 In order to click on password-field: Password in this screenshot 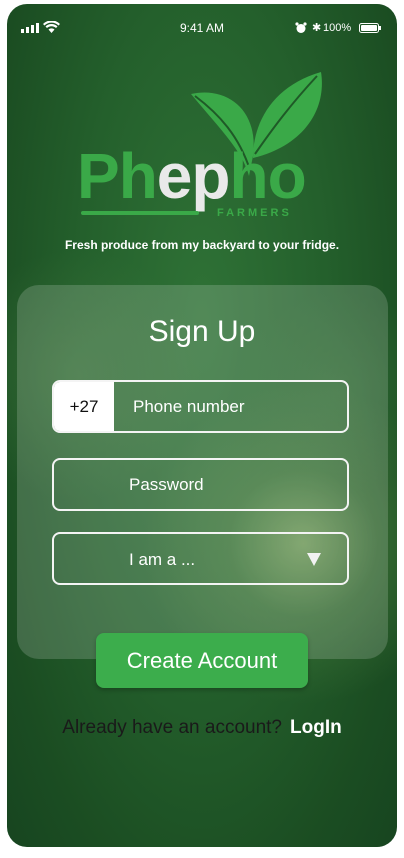, I will do `click(200, 484)`.